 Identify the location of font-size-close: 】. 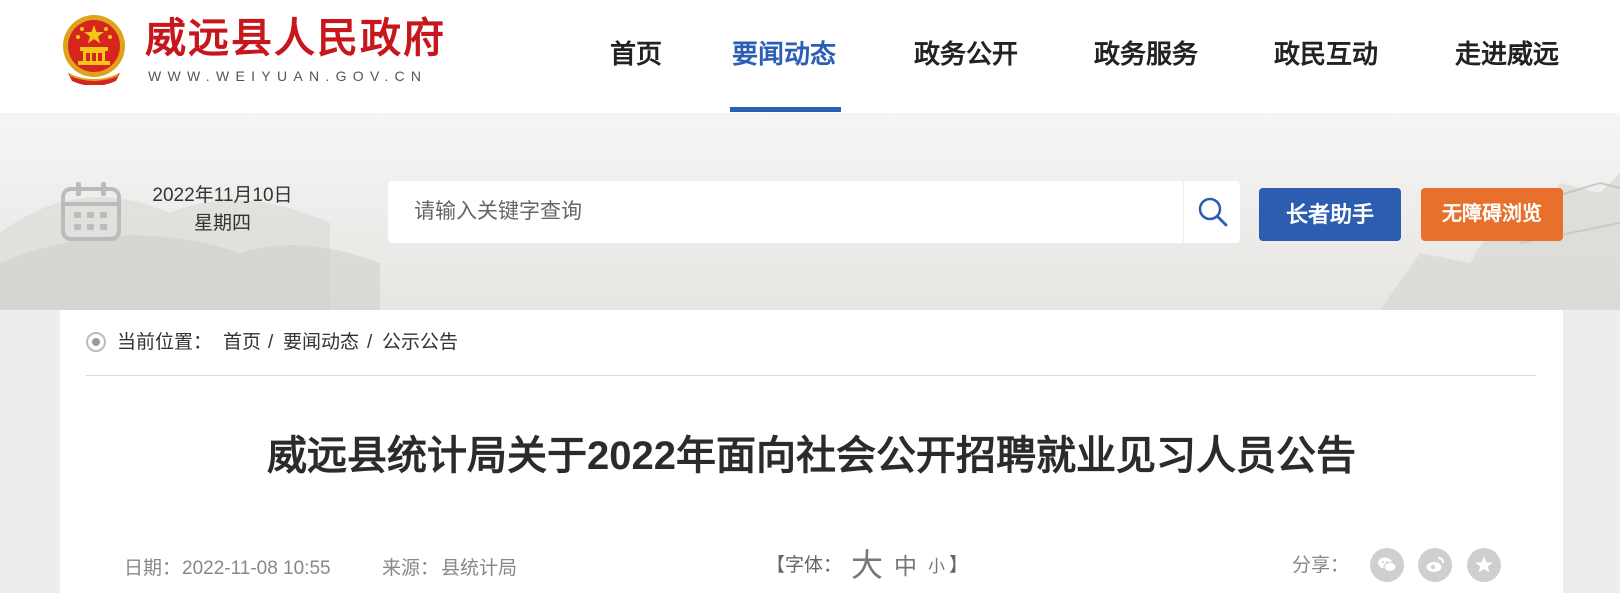
(959, 565).